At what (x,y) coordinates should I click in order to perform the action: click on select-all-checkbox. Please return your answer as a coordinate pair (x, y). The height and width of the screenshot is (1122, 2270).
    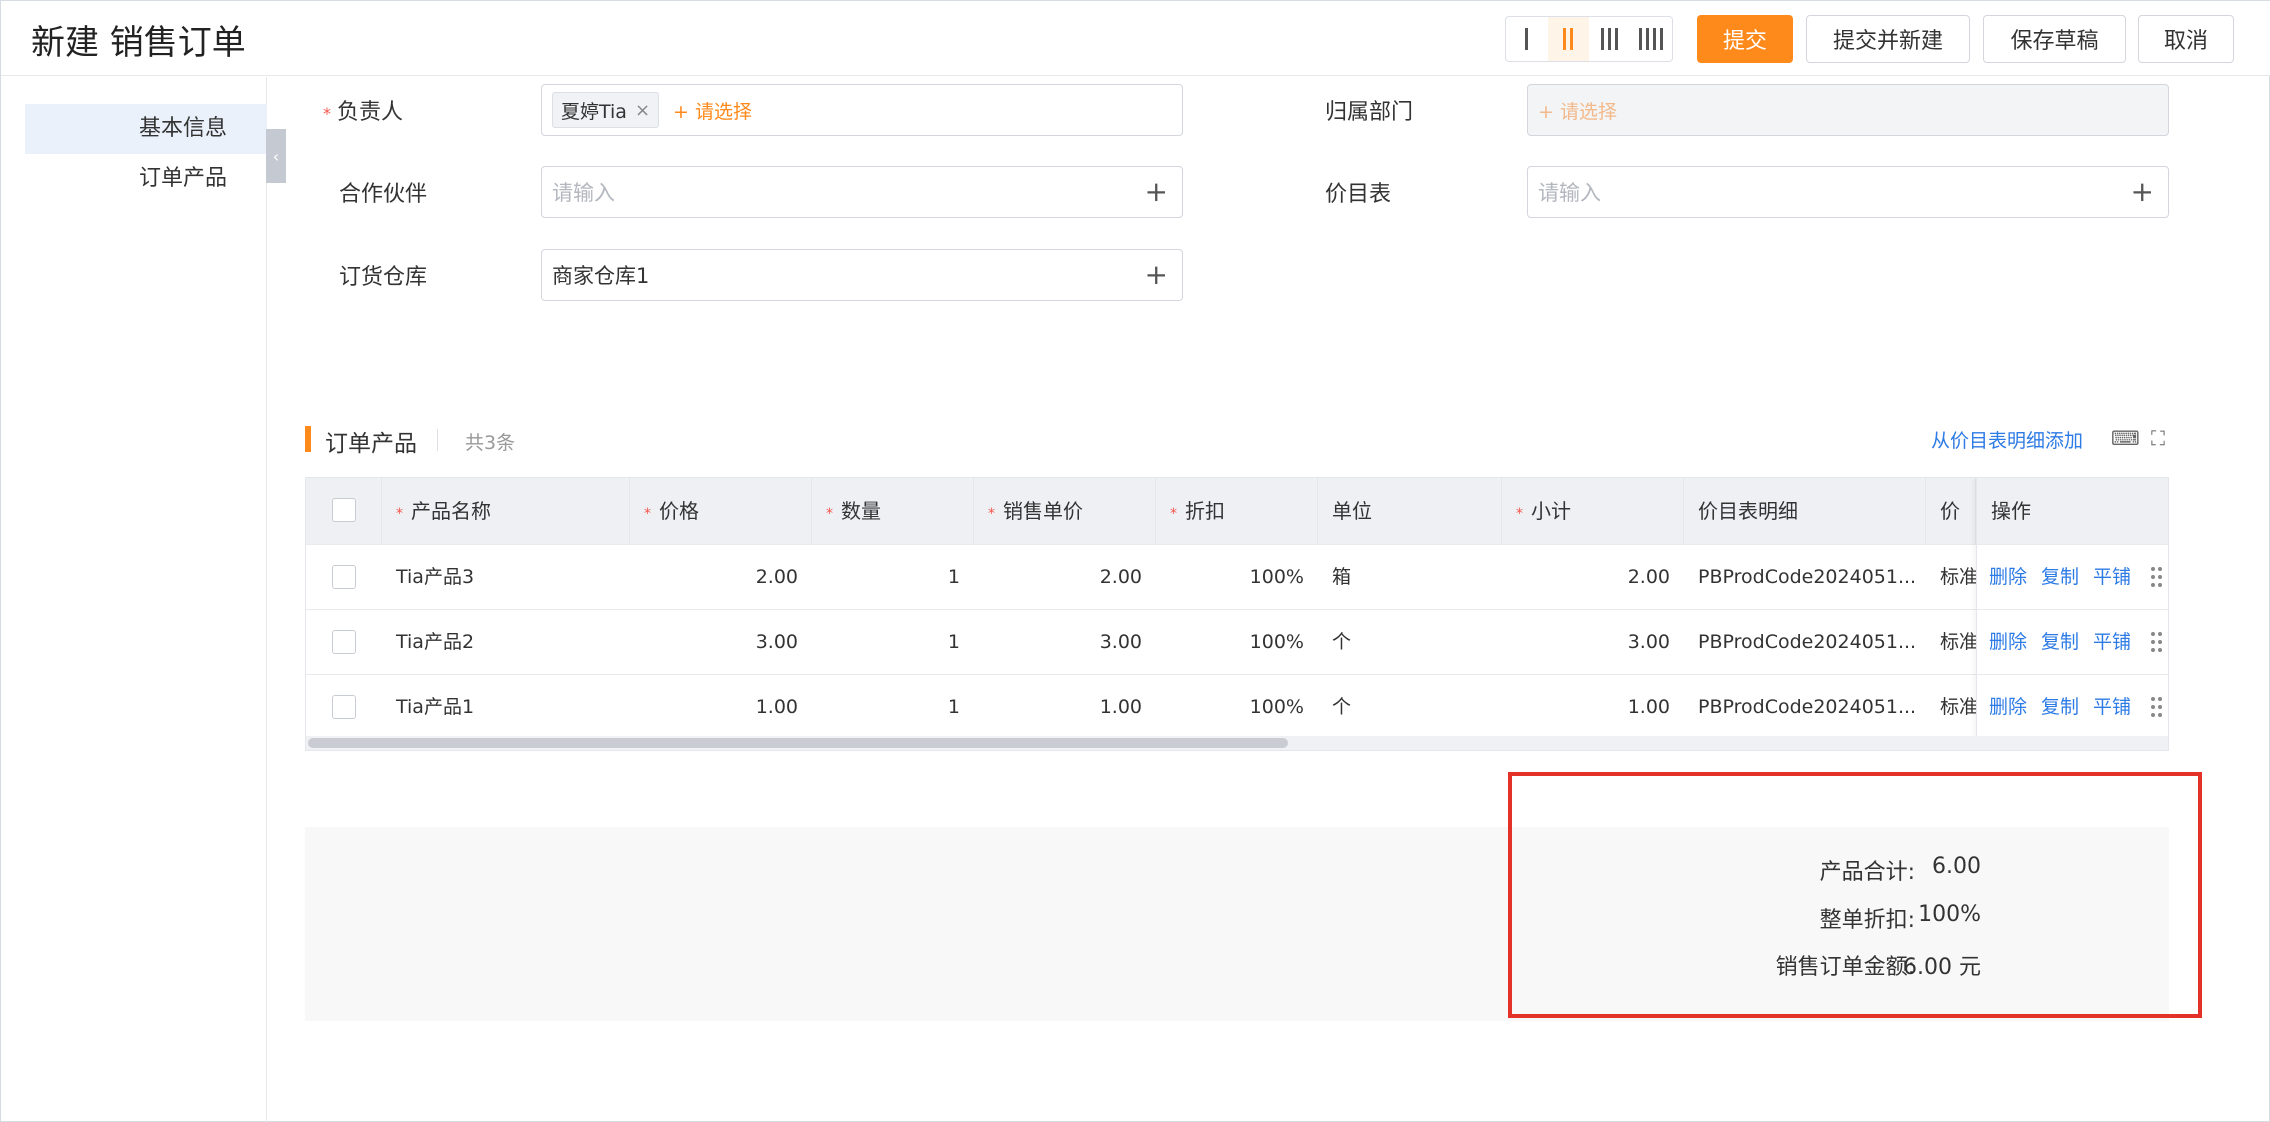
    Looking at the image, I should click on (344, 510).